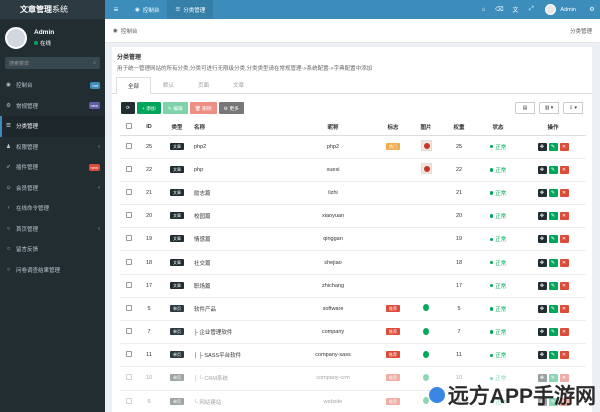 This screenshot has width=600, height=412. I want to click on sidebar-item-addon: ➶ 插件管理 new, so click(52, 167).